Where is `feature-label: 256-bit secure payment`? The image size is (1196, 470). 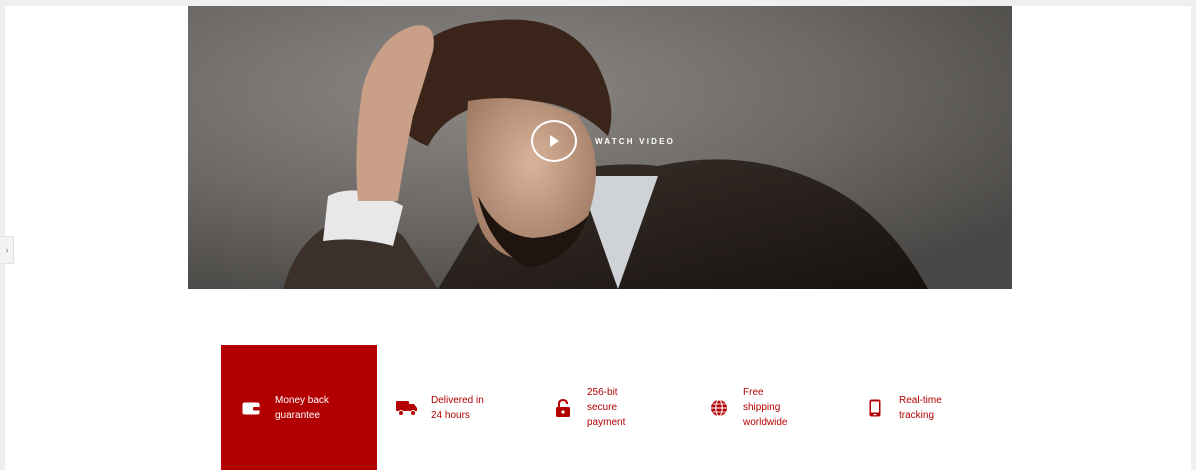
feature-label: 256-bit secure payment is located at coordinates (606, 407).